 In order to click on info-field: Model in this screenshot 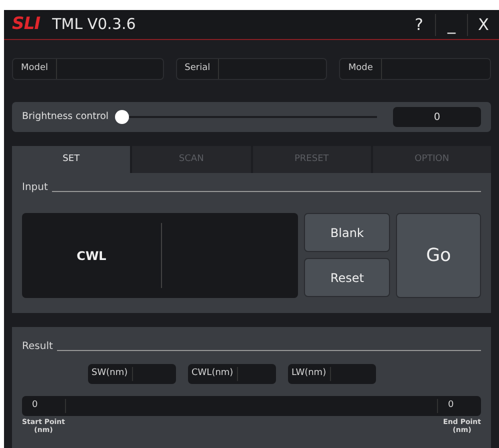, I will do `click(88, 69)`.